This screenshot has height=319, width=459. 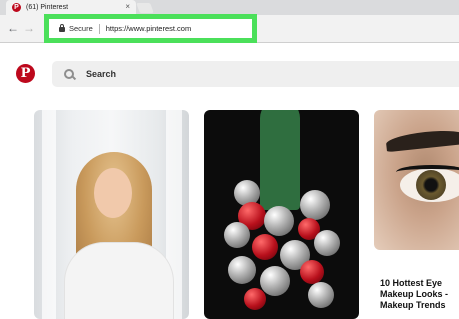 I want to click on search-icon, so click(x=69, y=74).